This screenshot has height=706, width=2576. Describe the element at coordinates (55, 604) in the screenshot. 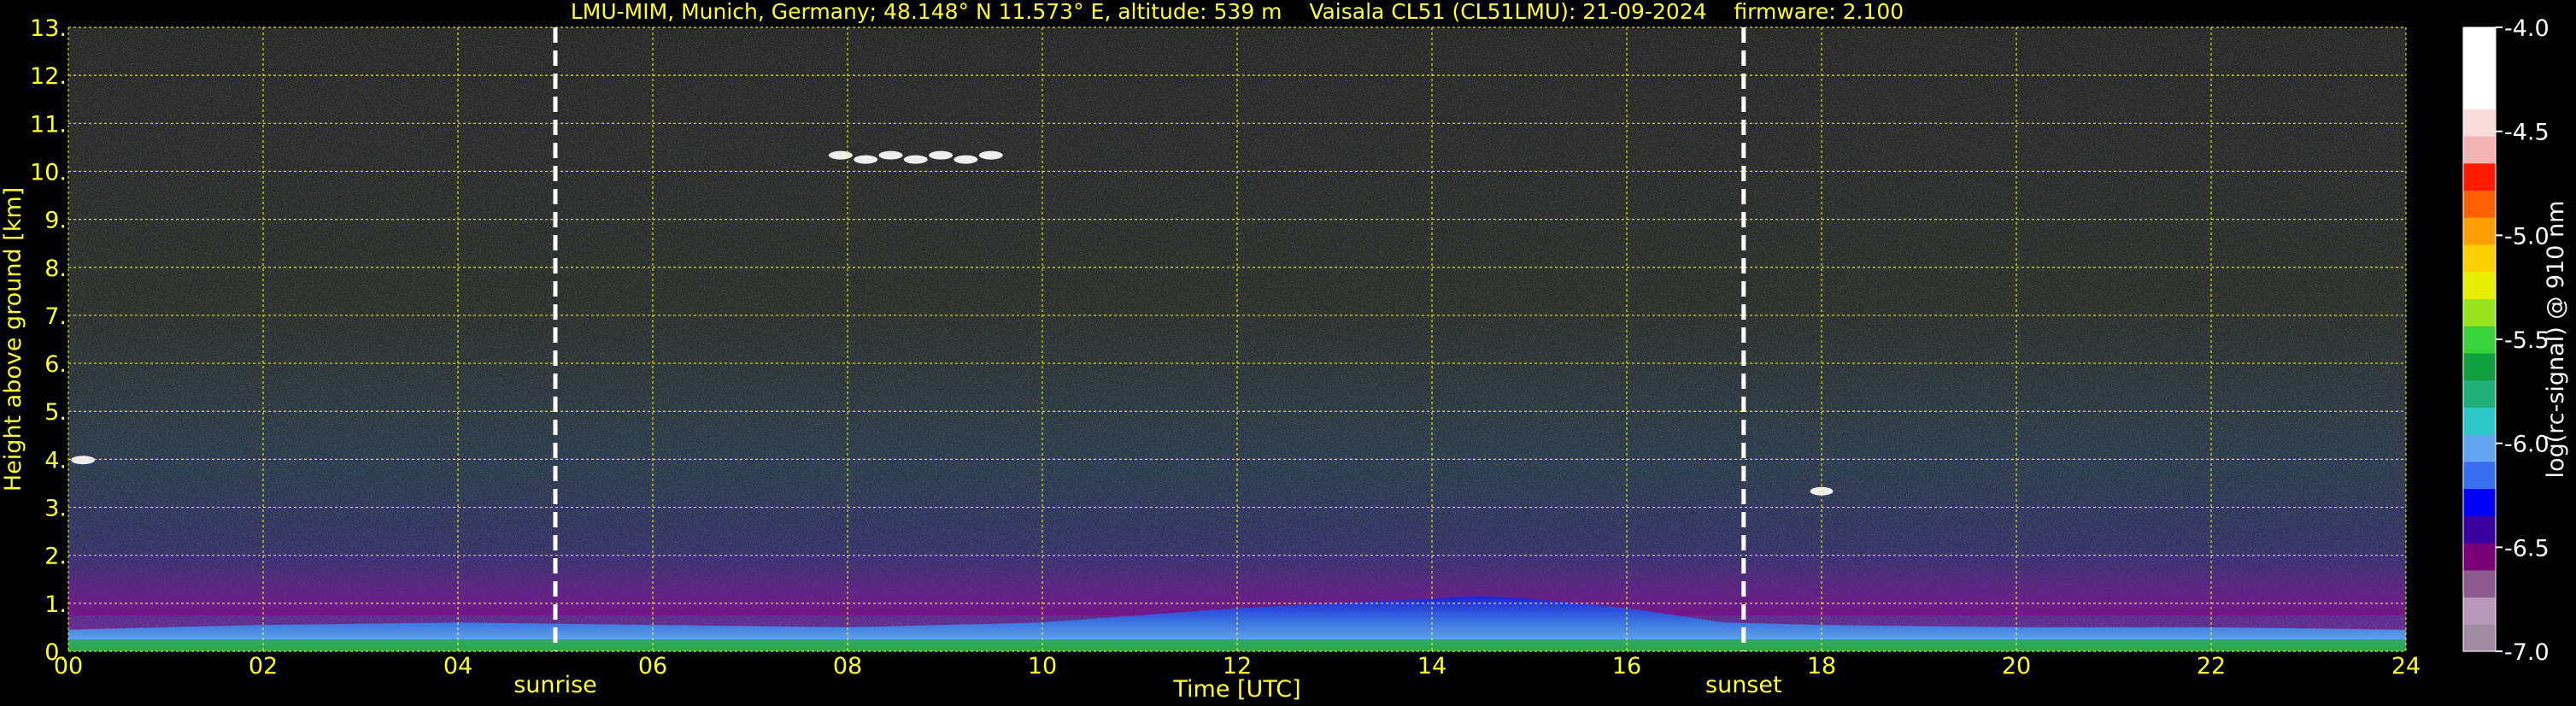

I see `y-tick-label: 1.` at that location.